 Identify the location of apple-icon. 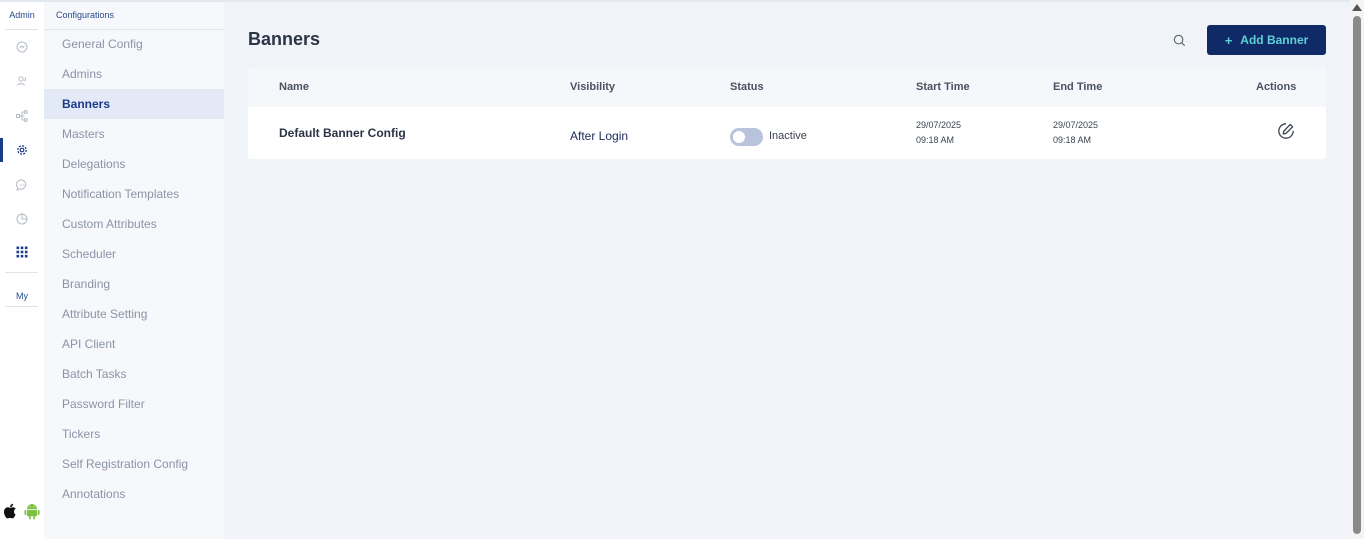
(11, 511).